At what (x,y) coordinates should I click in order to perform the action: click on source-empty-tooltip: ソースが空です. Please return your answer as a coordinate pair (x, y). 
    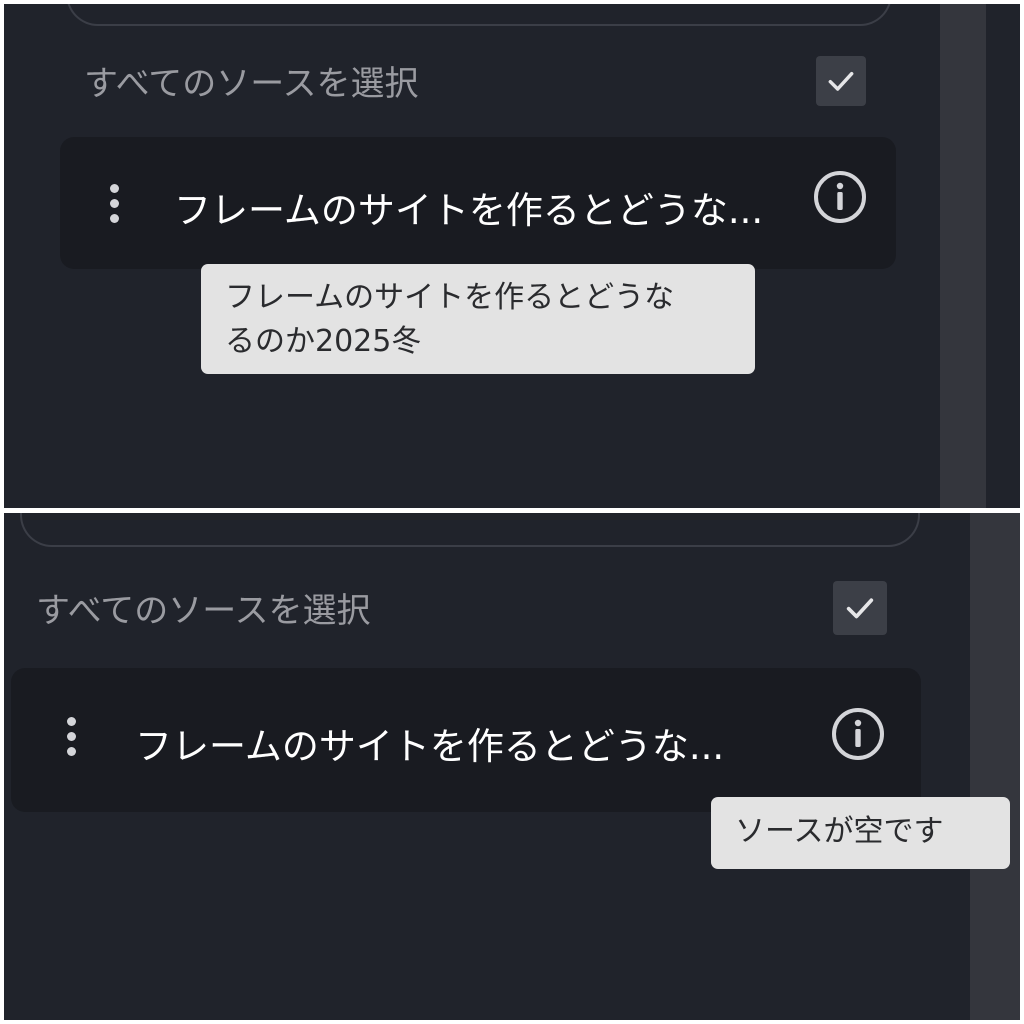
    Looking at the image, I should click on (860, 833).